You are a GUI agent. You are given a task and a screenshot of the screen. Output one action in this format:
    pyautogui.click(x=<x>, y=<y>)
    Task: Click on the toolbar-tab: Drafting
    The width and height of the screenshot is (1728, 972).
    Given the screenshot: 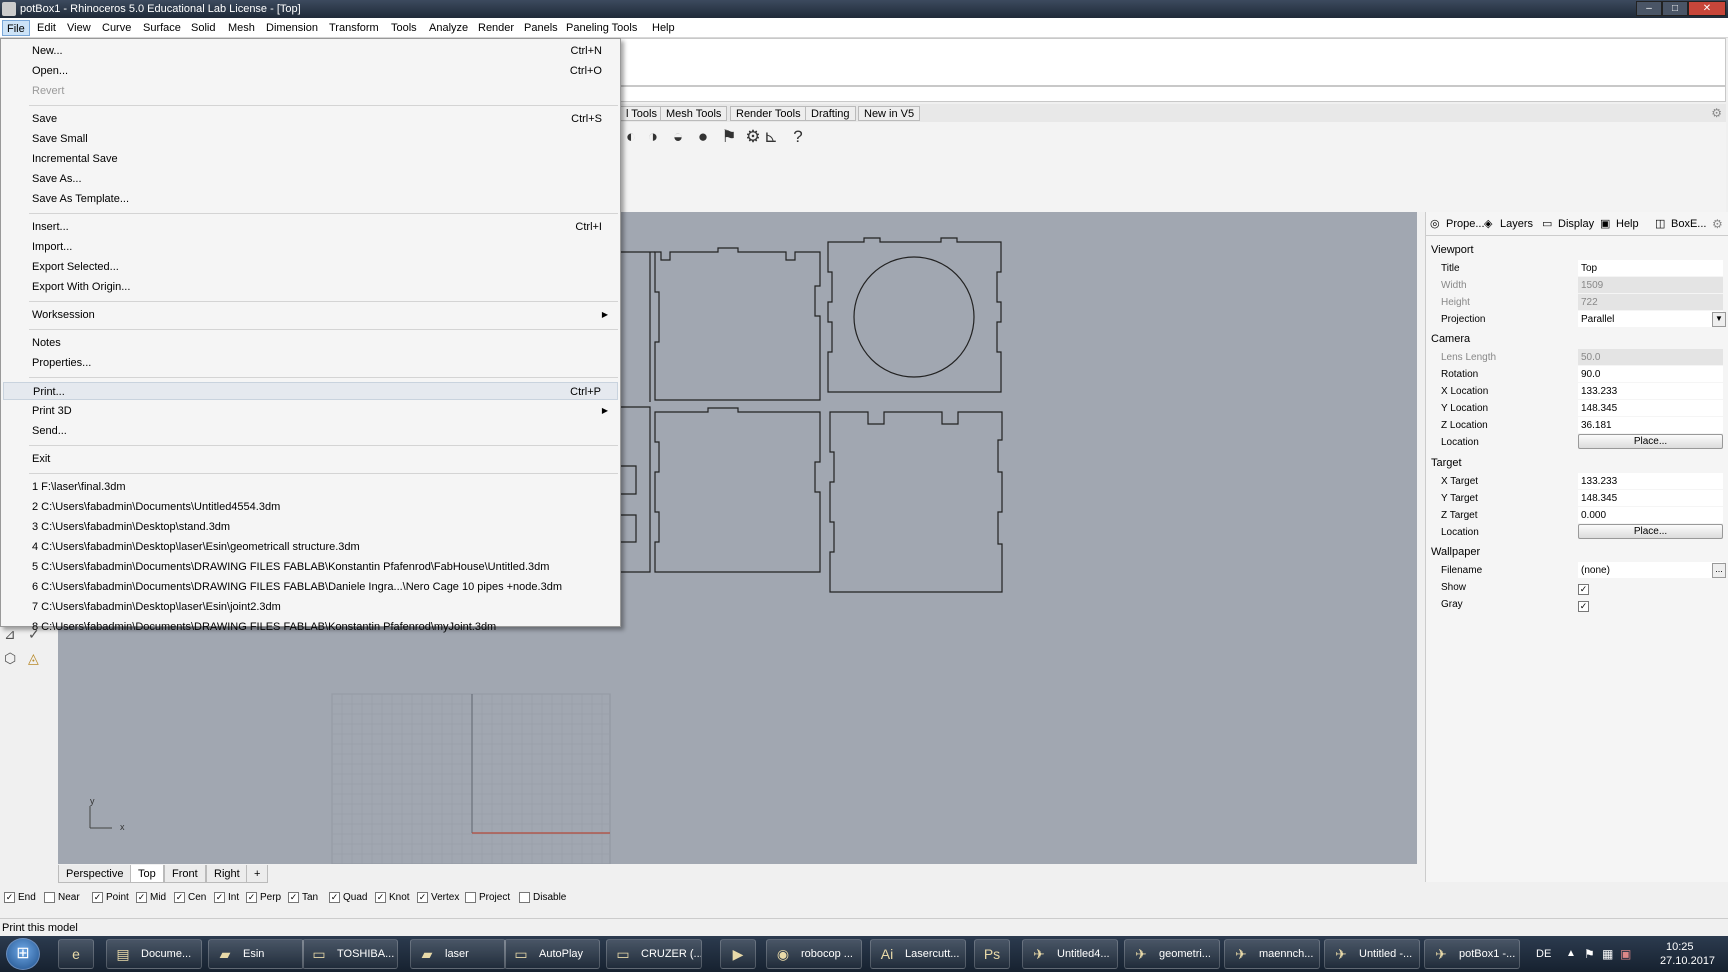 What is the action you would take?
    pyautogui.click(x=830, y=113)
    